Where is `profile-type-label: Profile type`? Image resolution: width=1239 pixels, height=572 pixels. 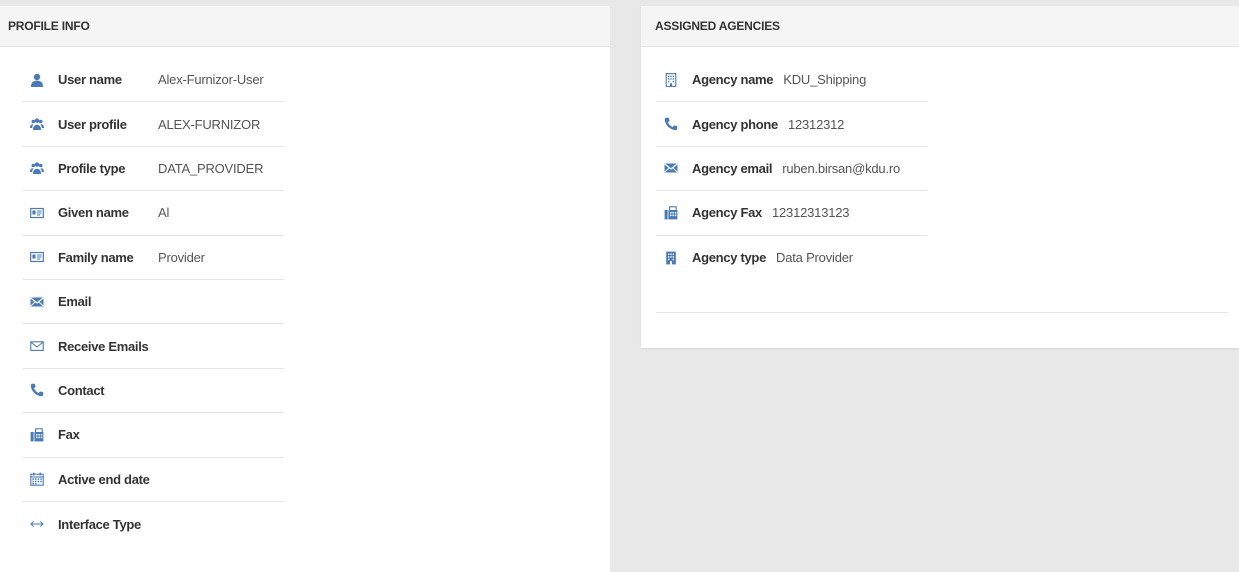
profile-type-label: Profile type is located at coordinates (92, 168).